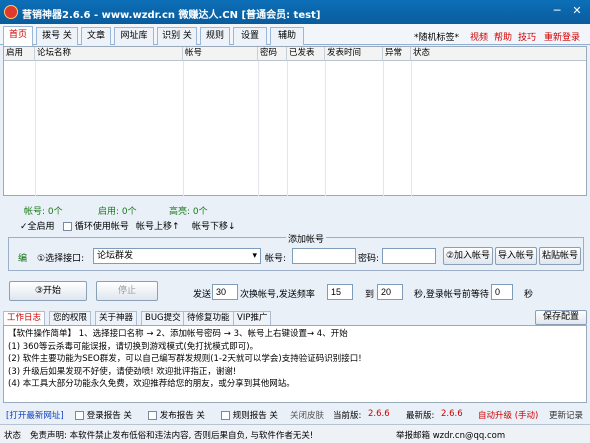 This screenshot has height=443, width=590. What do you see at coordinates (79, 415) in the screenshot?
I see `login-report-checkbox` at bounding box center [79, 415].